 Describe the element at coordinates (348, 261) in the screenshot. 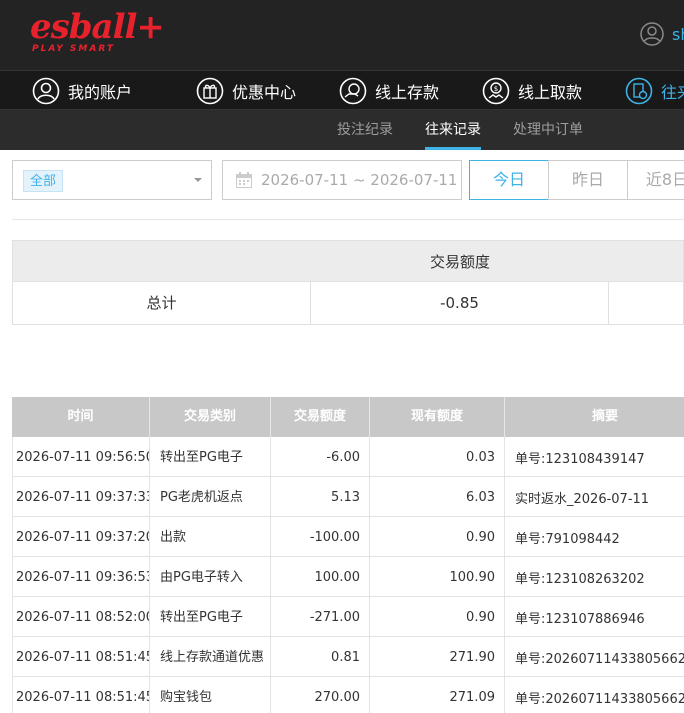

I see `summary-header: 交易额度` at that location.